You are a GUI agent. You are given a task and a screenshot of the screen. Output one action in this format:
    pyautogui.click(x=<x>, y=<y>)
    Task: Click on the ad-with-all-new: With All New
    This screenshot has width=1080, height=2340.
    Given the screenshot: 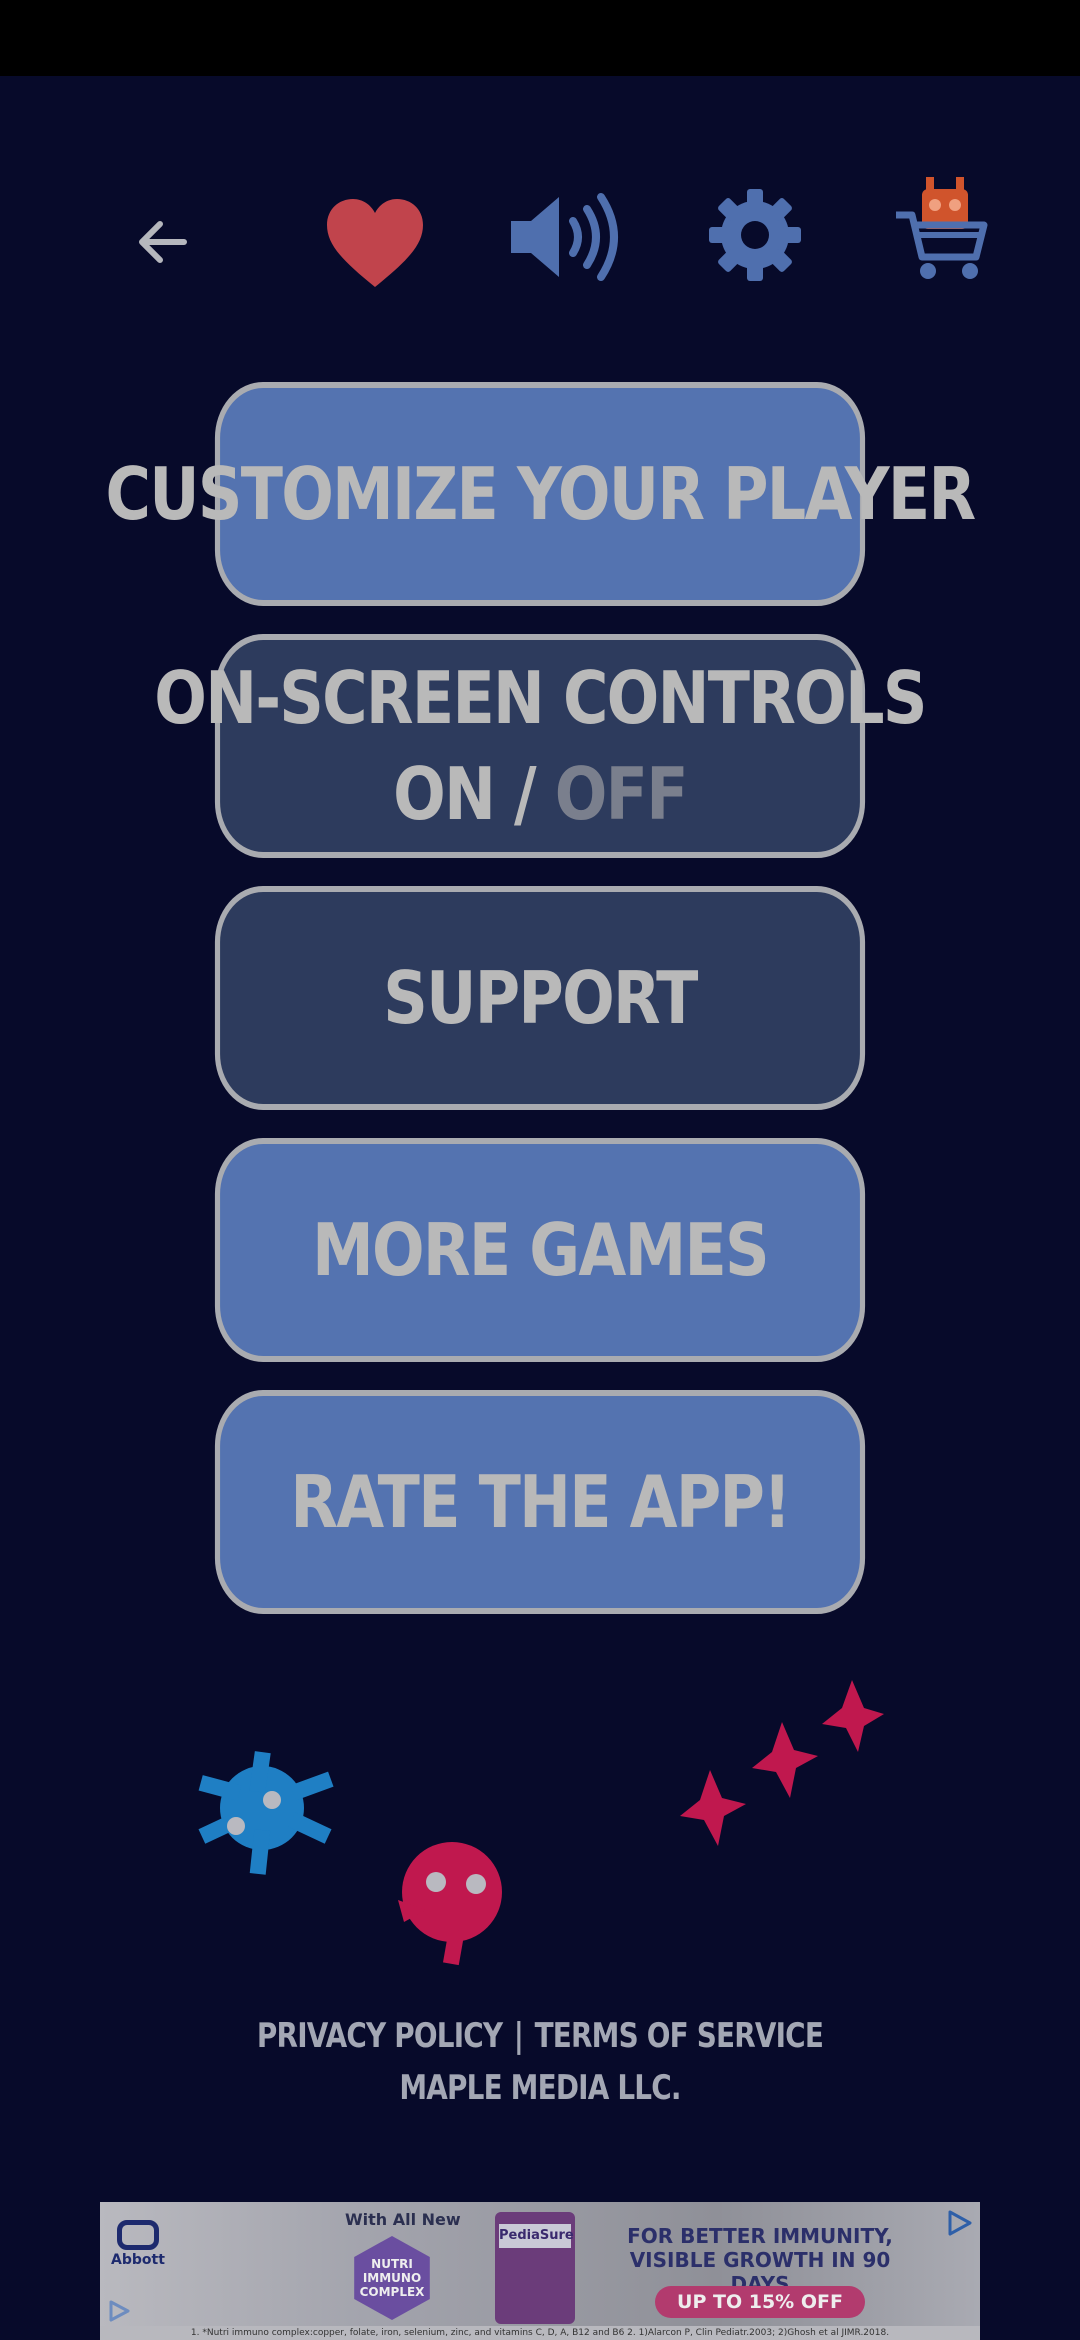 What is the action you would take?
    pyautogui.click(x=403, y=2219)
    